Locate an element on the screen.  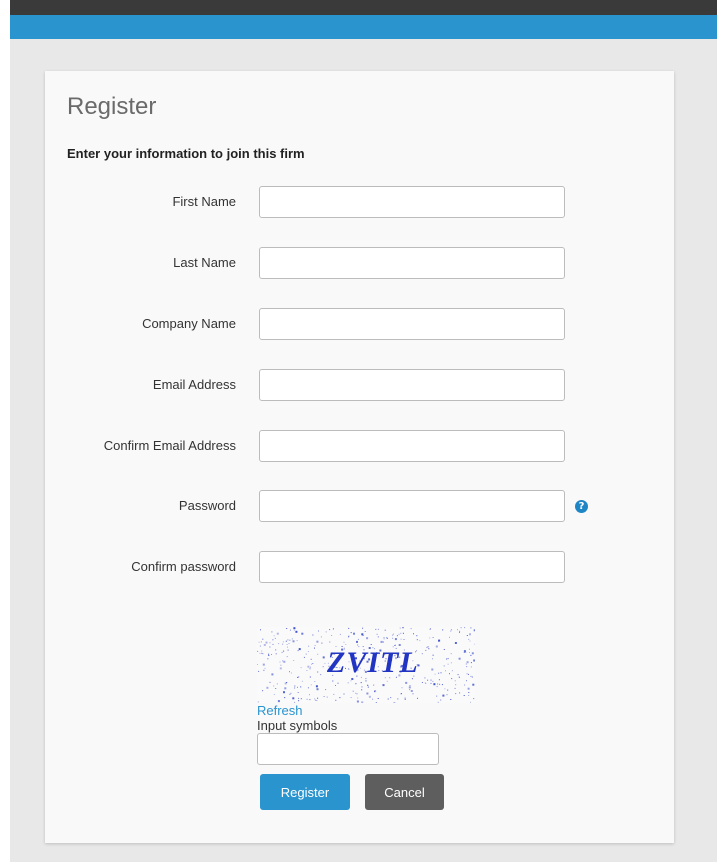
first-name-input is located at coordinates (412, 202).